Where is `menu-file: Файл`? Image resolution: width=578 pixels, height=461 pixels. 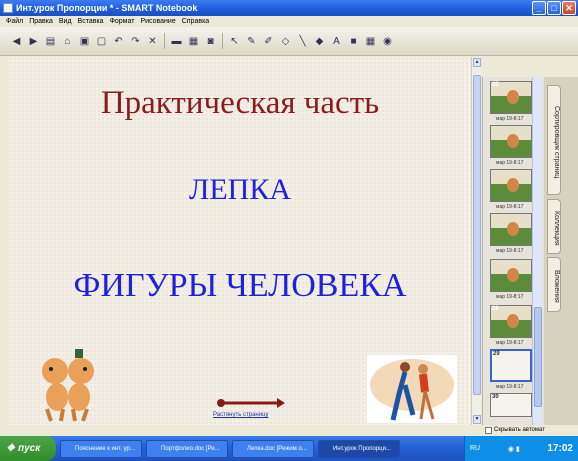 menu-file: Файл is located at coordinates (14, 21).